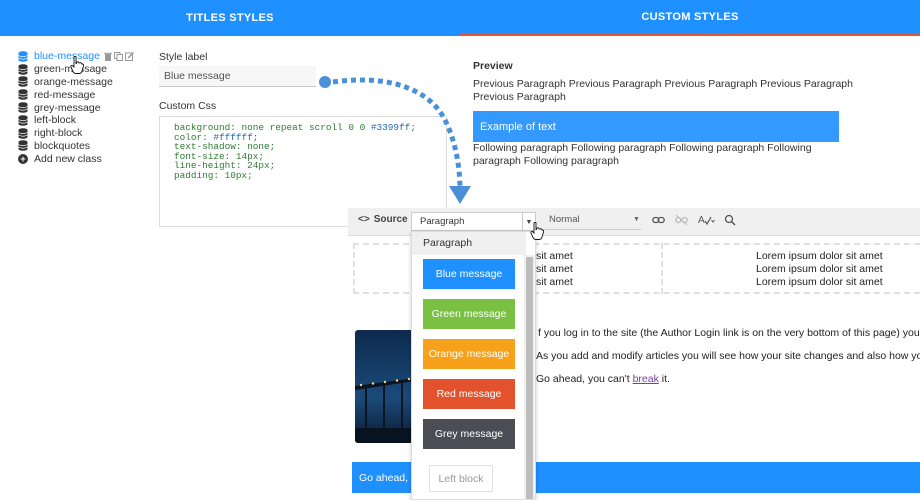 The height and width of the screenshot is (500, 920). What do you see at coordinates (213, 175) in the screenshot?
I see `css-line: padding: 10px;` at bounding box center [213, 175].